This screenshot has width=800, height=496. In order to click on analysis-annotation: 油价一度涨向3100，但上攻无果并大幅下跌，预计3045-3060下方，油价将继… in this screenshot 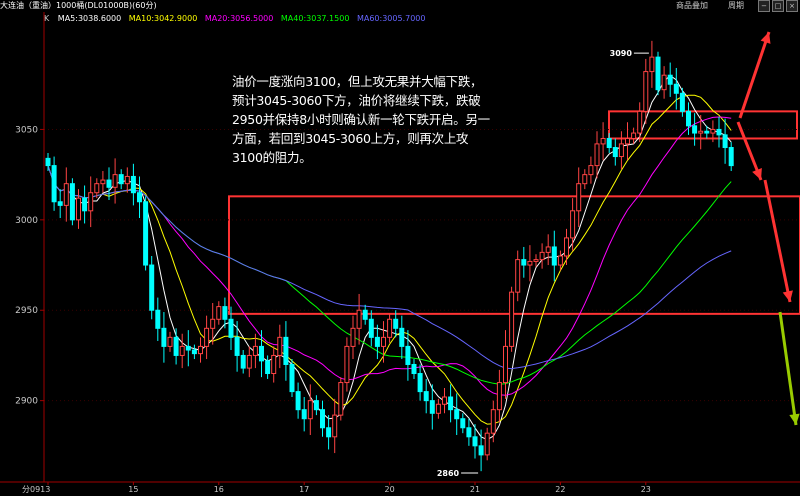, I will do `click(361, 119)`.